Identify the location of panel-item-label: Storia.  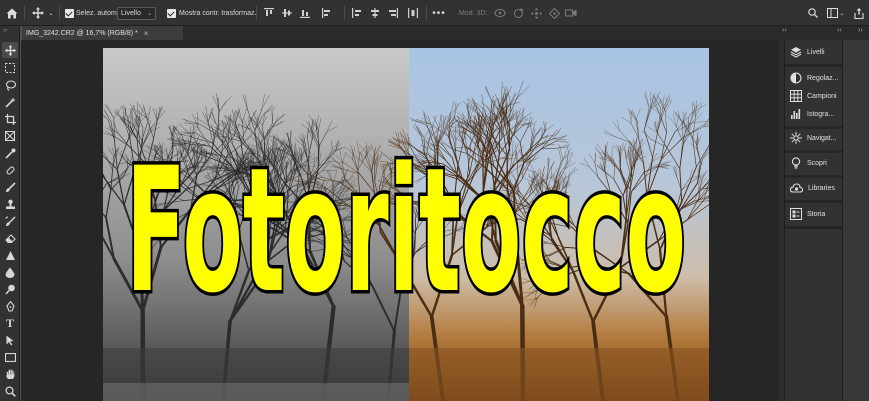
(816, 214).